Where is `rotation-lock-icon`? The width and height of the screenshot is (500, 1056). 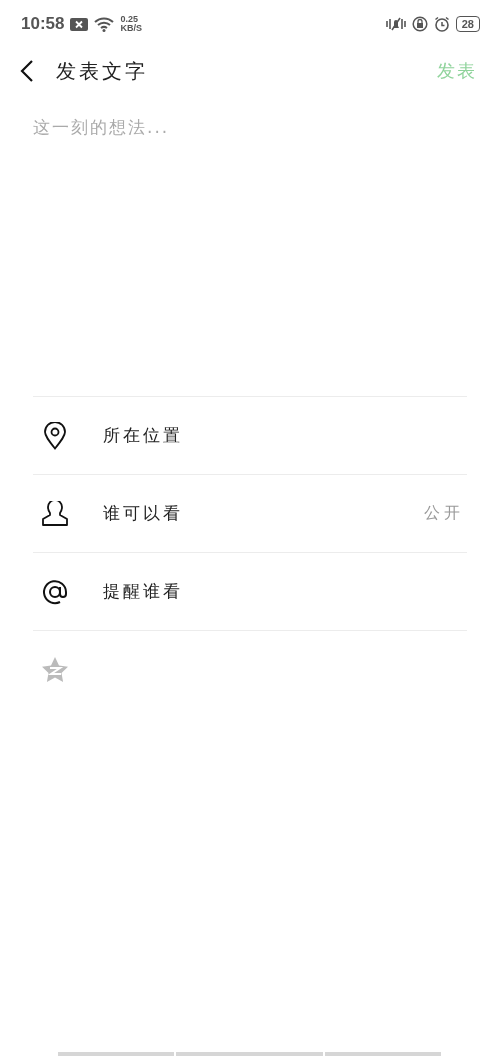 rotation-lock-icon is located at coordinates (419, 24).